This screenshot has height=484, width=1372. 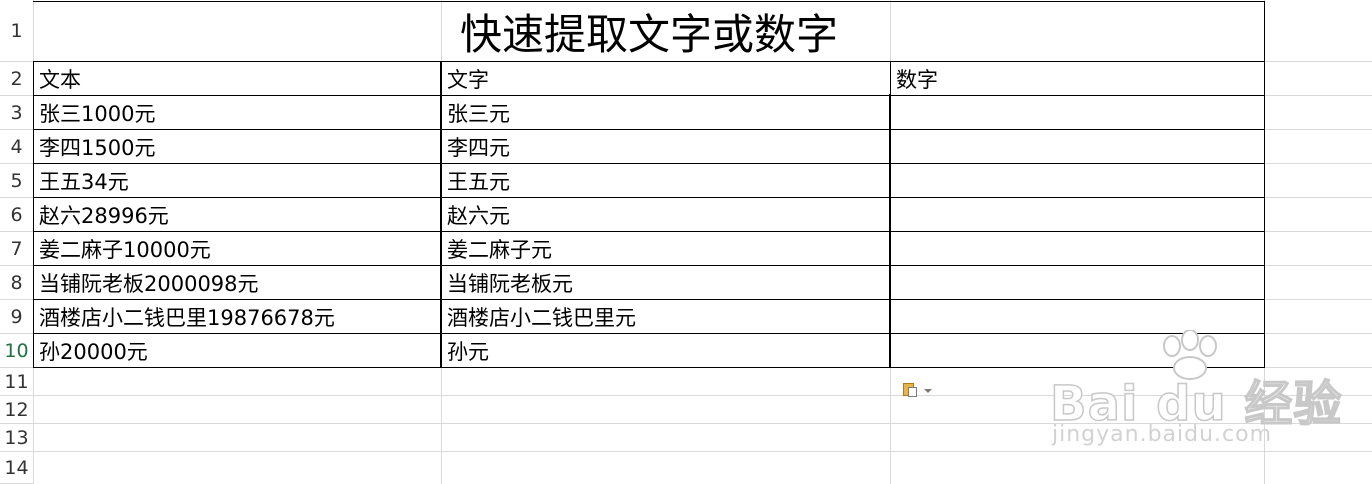 What do you see at coordinates (16, 351) in the screenshot?
I see `row-number: 10` at bounding box center [16, 351].